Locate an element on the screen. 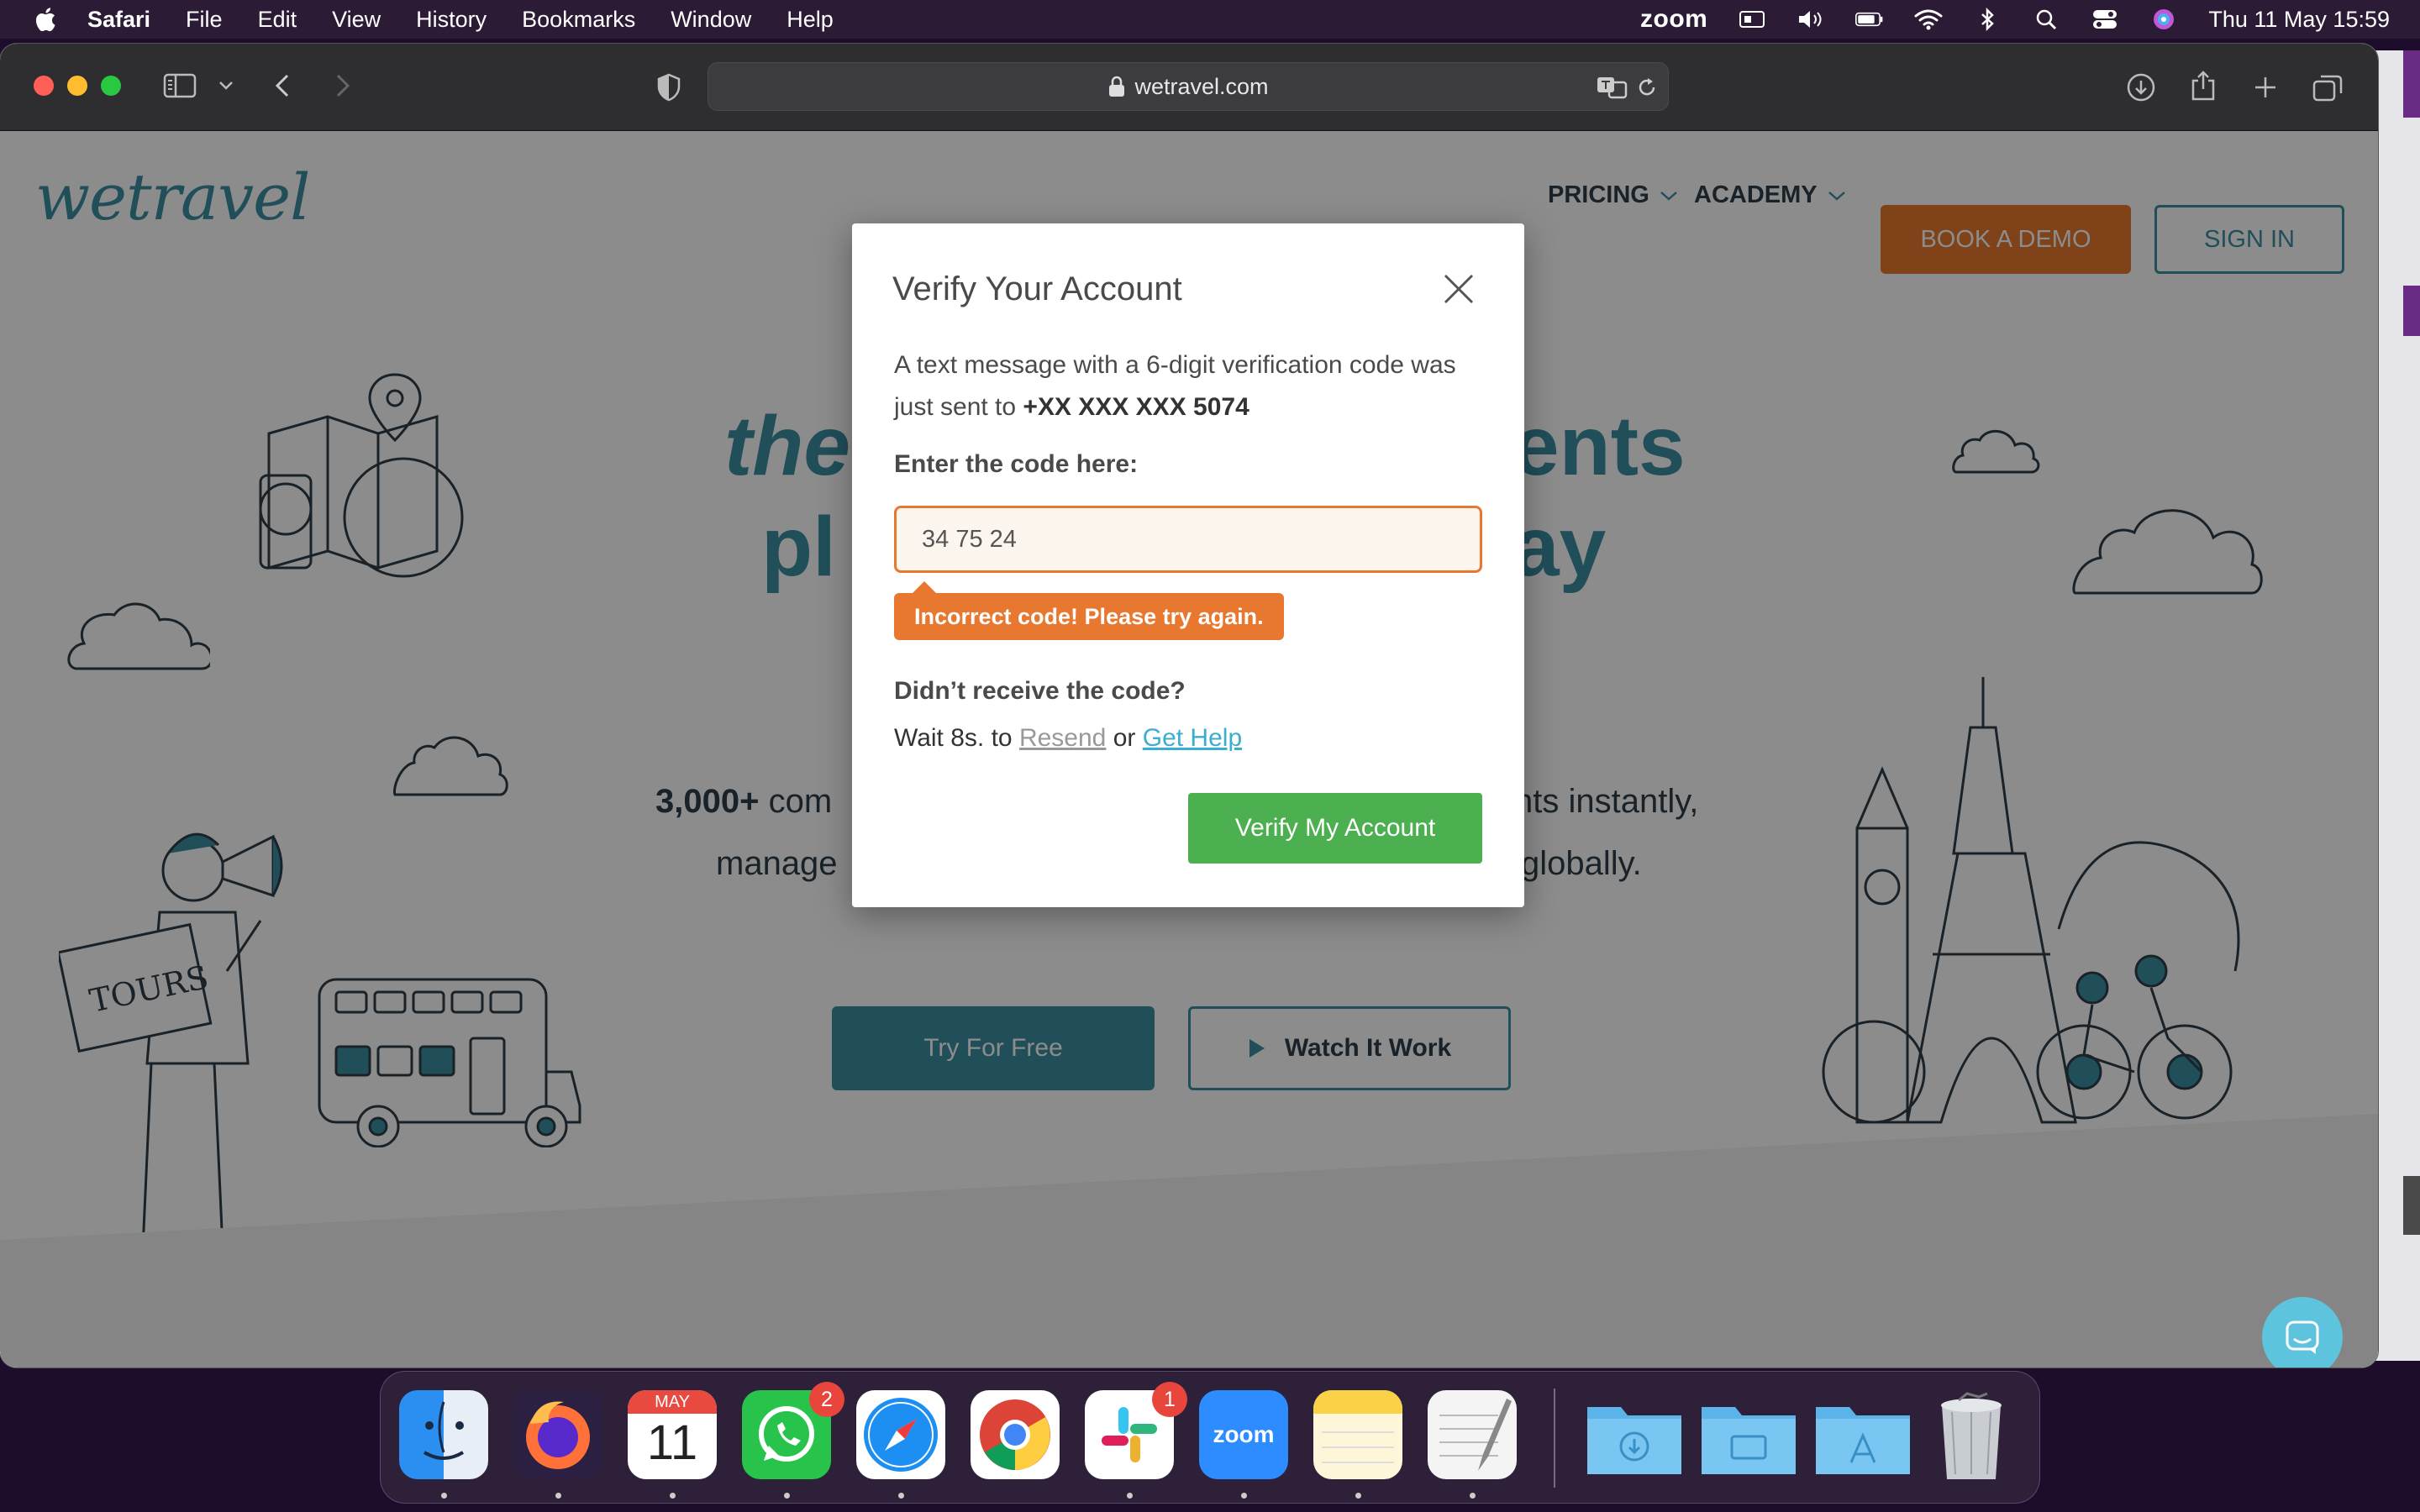 The height and width of the screenshot is (1512, 2420). menu-view: View is located at coordinates (356, 20).